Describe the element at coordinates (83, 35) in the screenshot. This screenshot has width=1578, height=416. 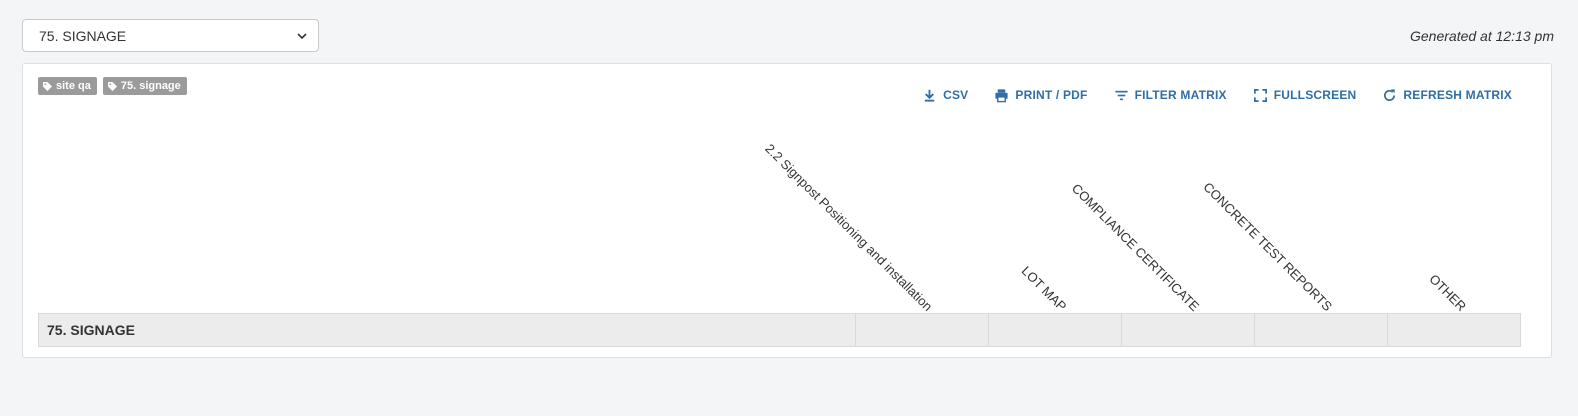
I see `category-select-value: 75. SIGNAGE` at that location.